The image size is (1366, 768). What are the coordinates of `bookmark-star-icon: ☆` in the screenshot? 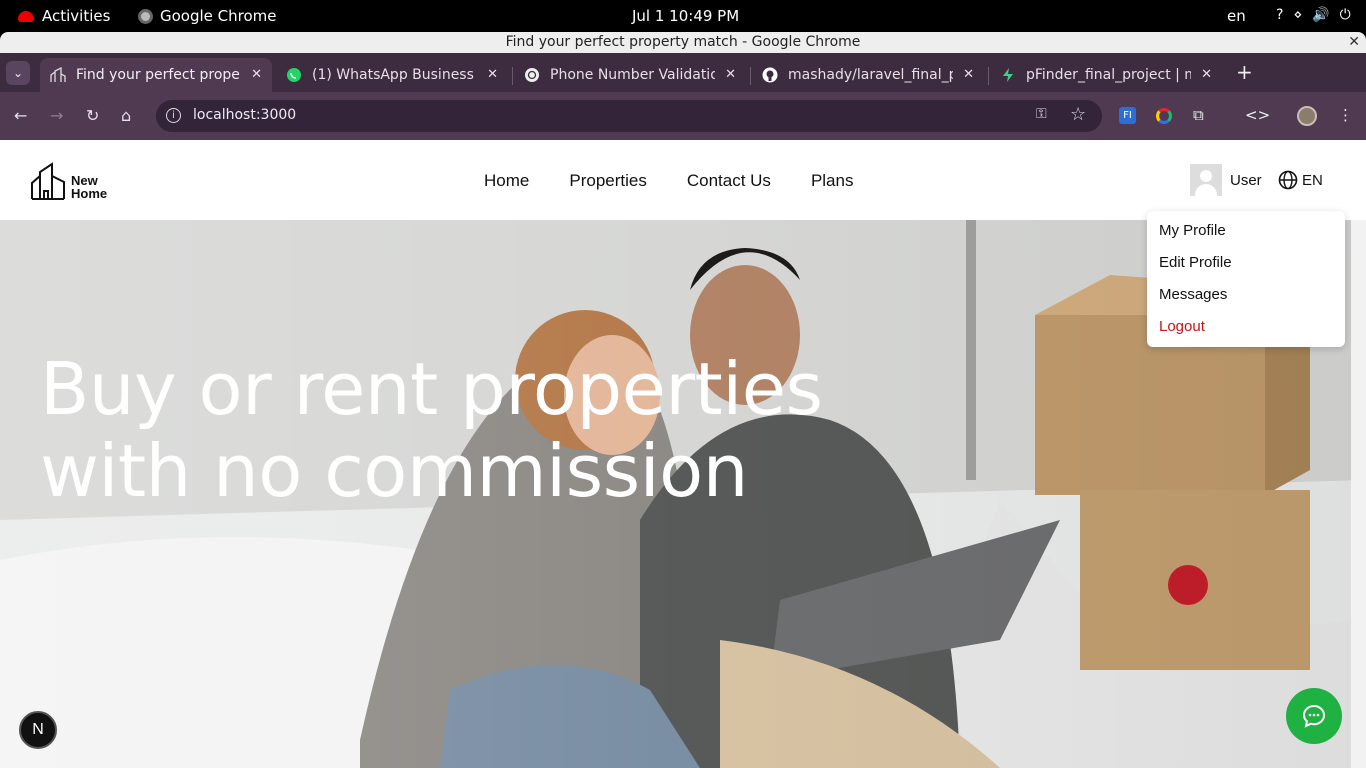 It's located at (1078, 114).